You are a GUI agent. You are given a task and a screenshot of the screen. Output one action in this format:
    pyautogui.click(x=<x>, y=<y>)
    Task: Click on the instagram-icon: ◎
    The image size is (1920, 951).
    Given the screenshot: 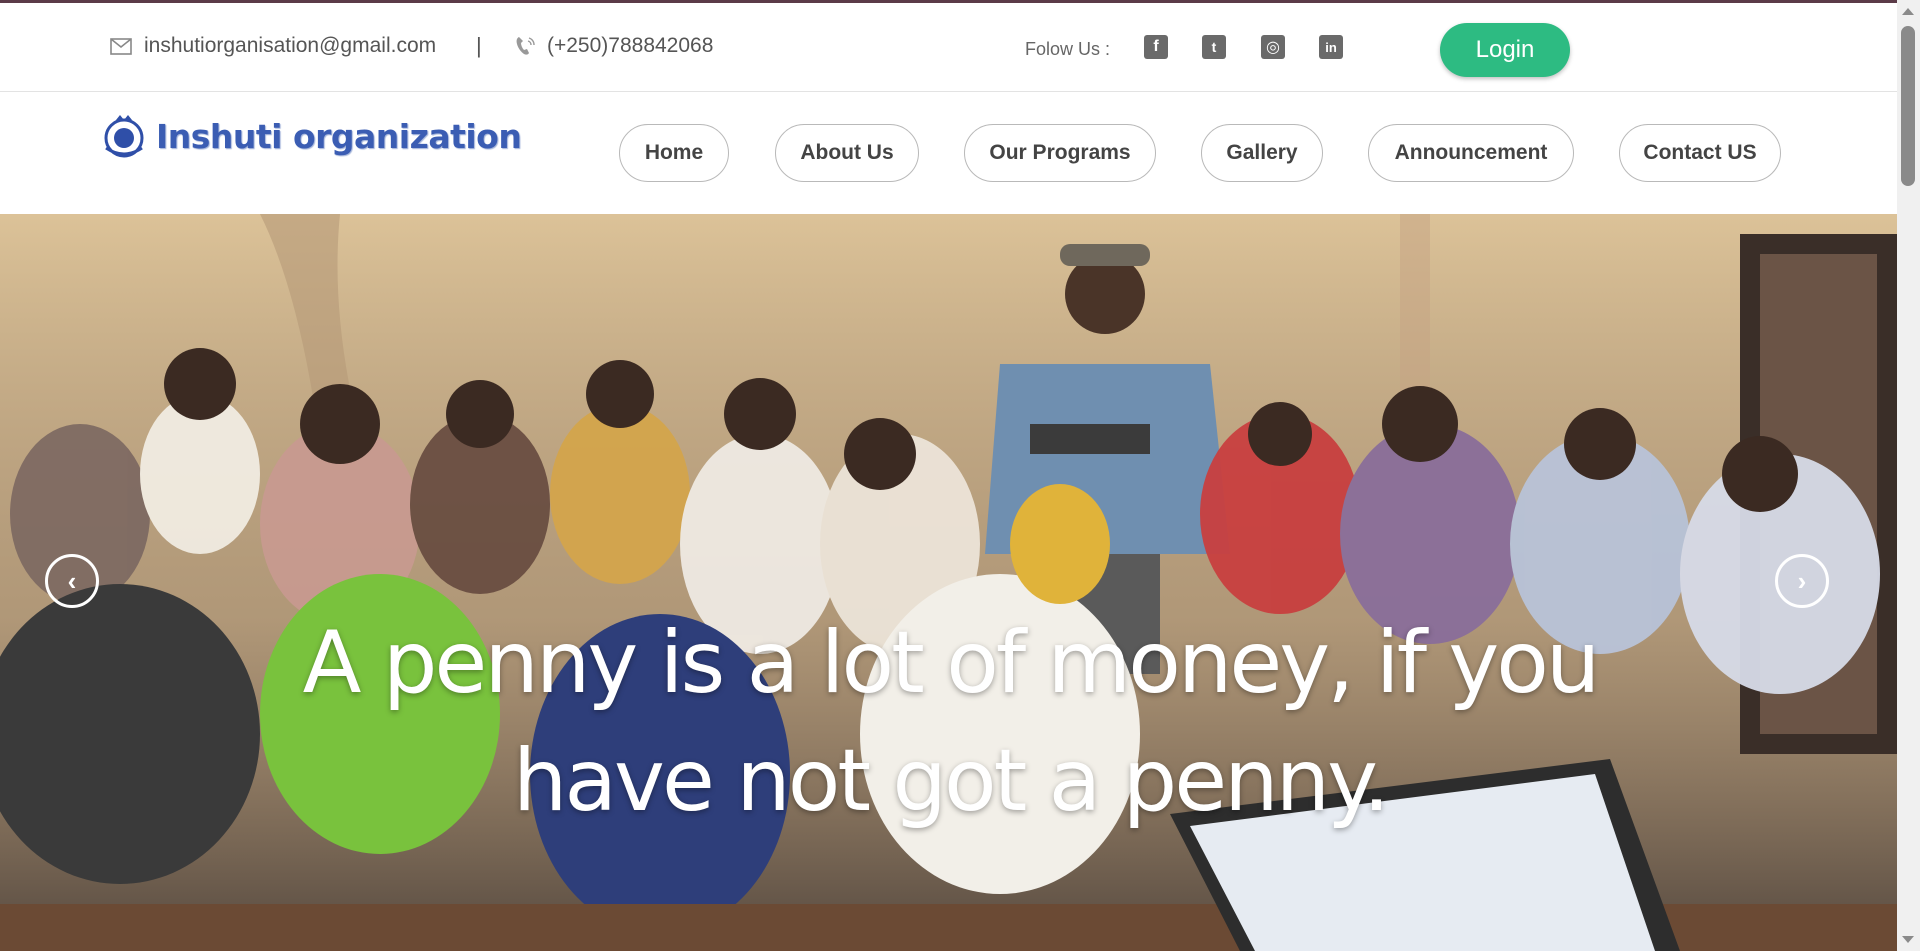 What is the action you would take?
    pyautogui.click(x=1273, y=47)
    